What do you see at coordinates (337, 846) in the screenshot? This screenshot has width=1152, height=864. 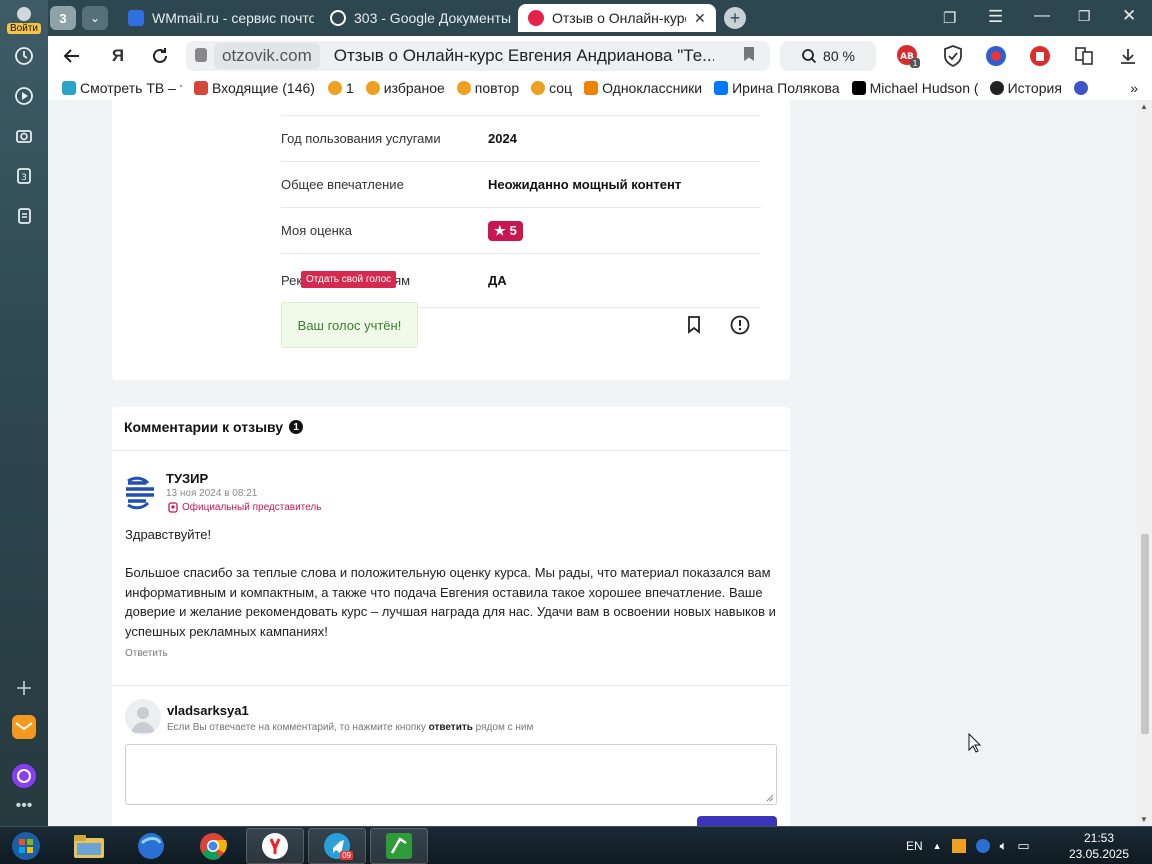 I see `telegram-icon: 09` at bounding box center [337, 846].